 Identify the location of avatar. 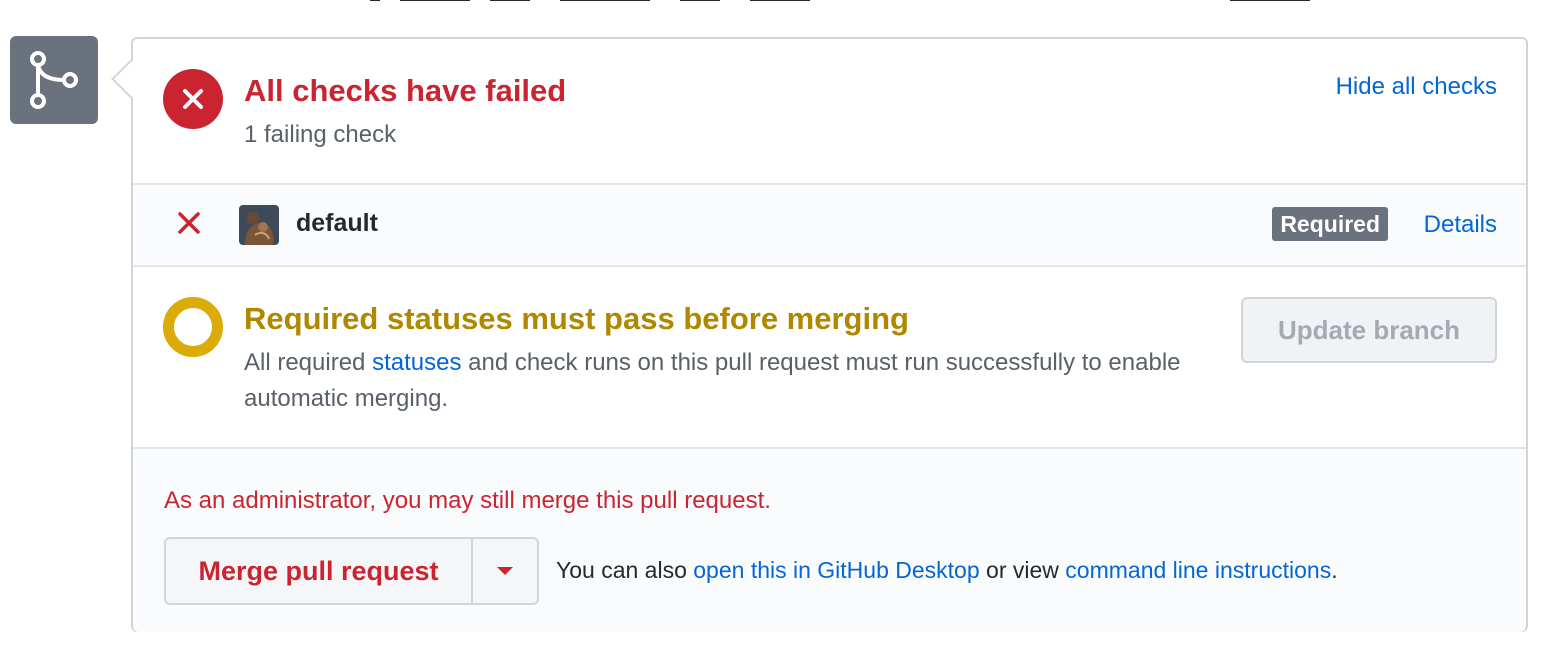
(259, 225).